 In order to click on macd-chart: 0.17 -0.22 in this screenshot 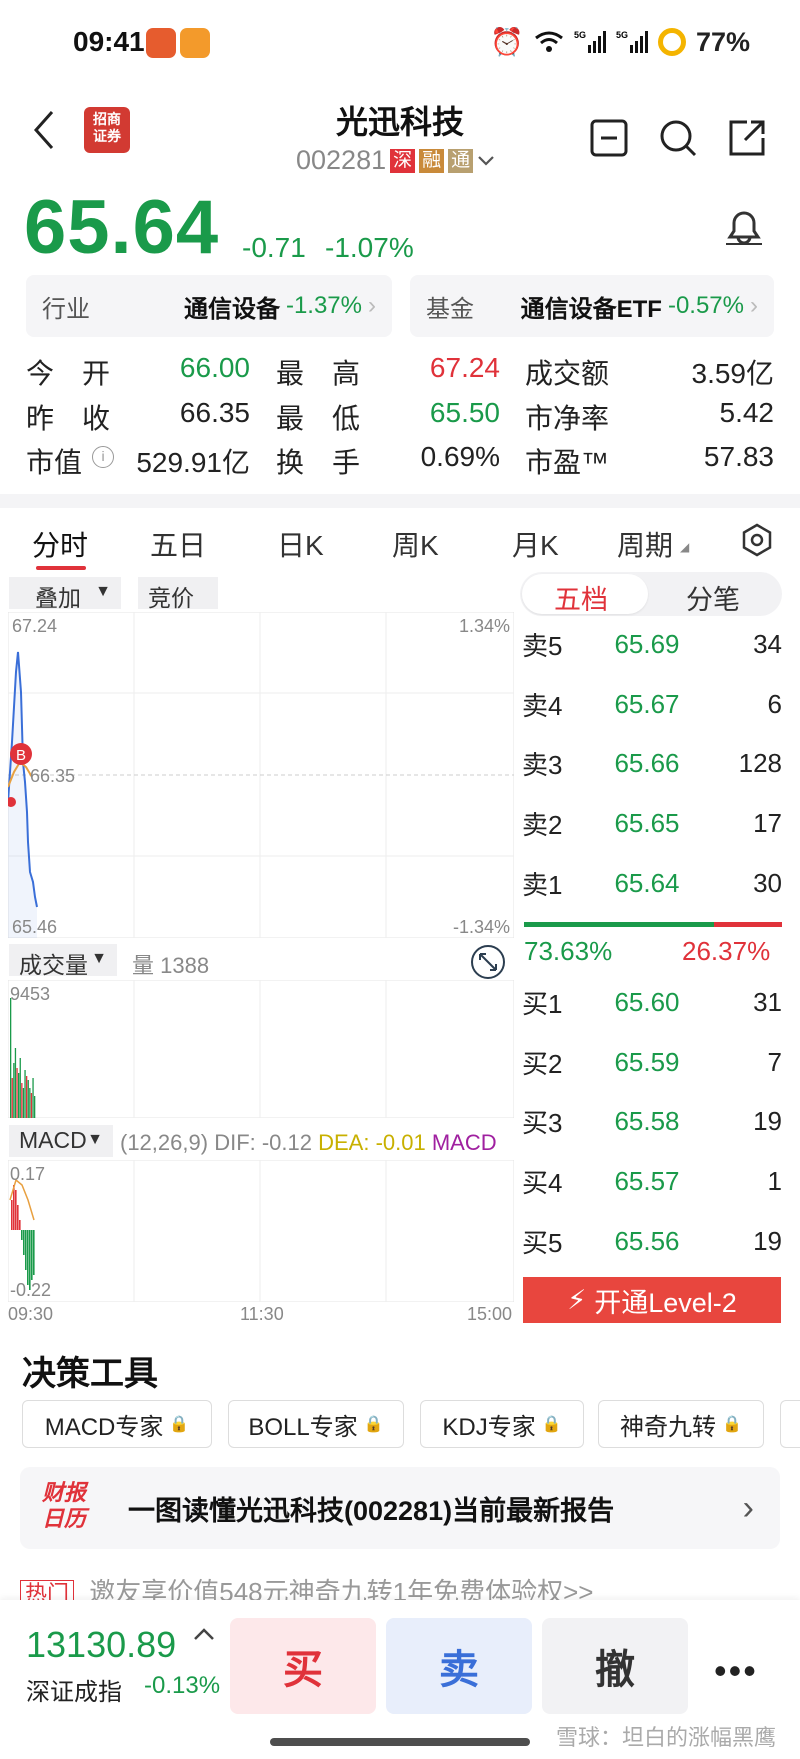, I will do `click(261, 1231)`.